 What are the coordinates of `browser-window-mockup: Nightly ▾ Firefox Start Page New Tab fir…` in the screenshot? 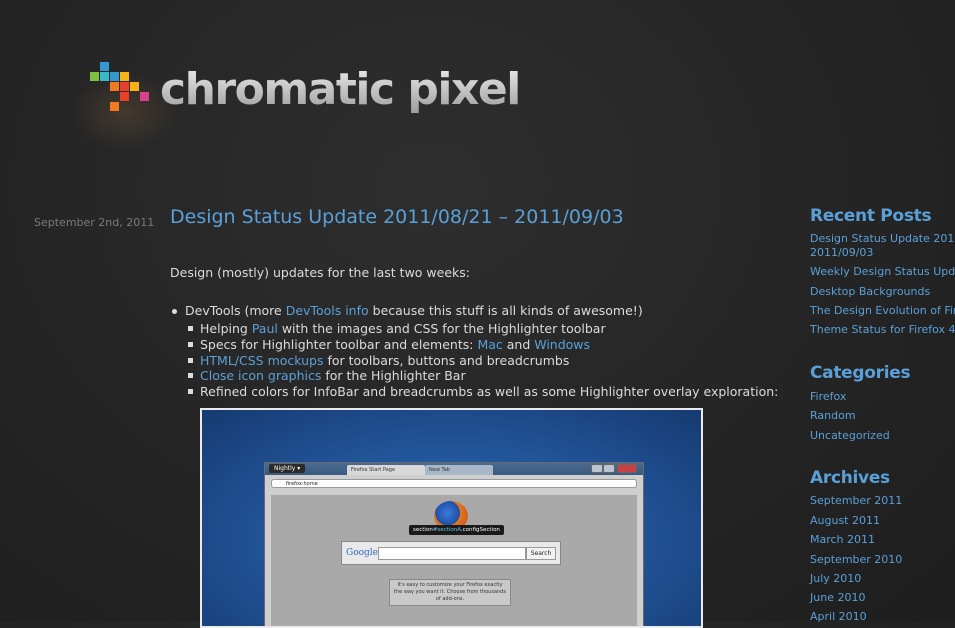 It's located at (454, 544).